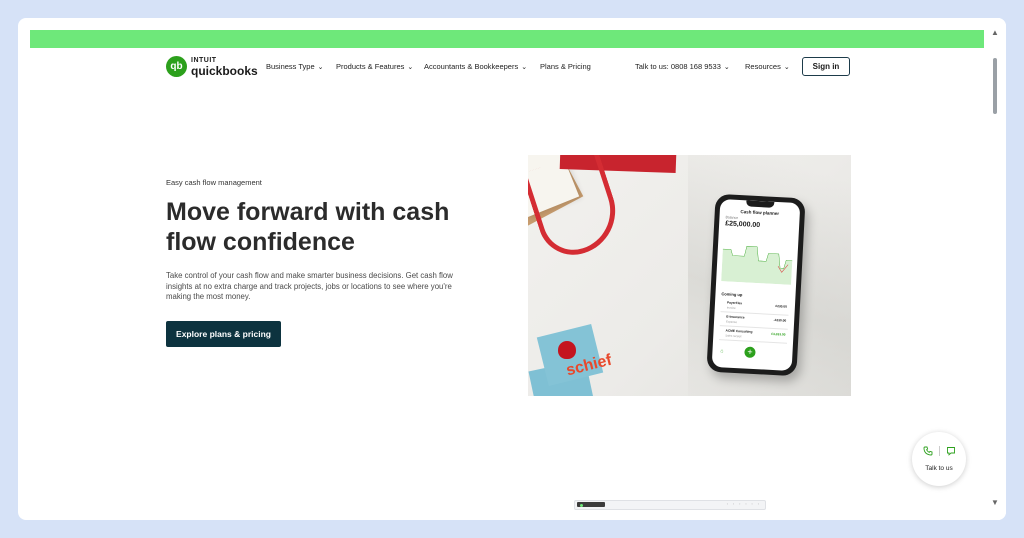  I want to click on sign-in-button: Sign in, so click(826, 66).